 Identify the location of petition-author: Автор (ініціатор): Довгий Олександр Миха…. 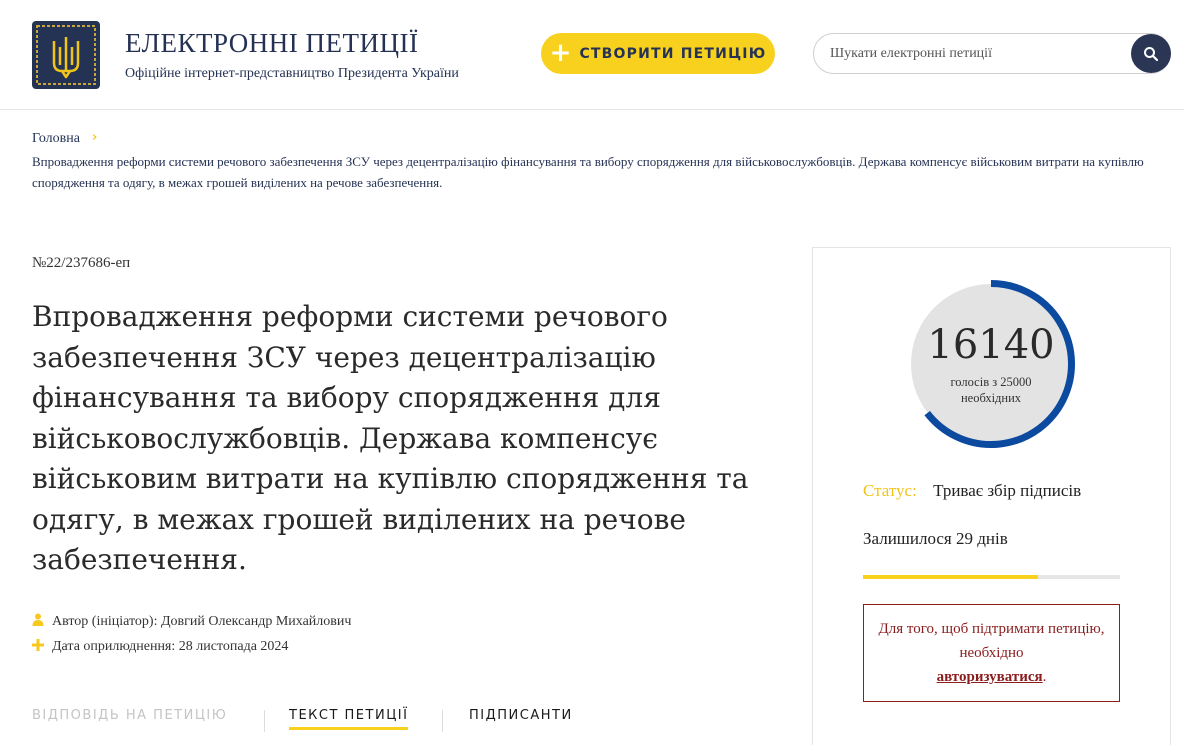
(191, 621).